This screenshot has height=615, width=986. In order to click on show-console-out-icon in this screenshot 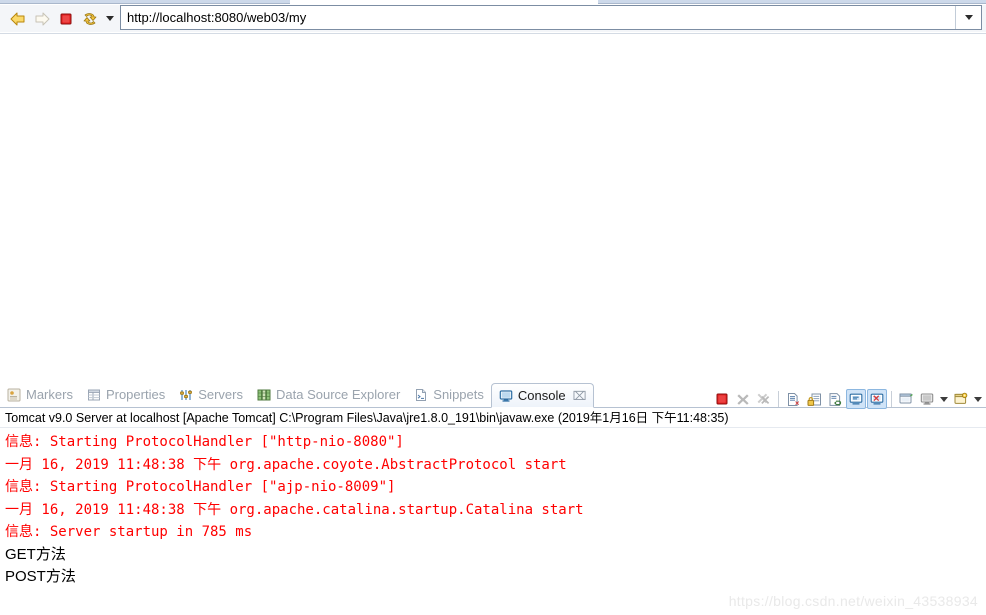, I will do `click(856, 399)`.